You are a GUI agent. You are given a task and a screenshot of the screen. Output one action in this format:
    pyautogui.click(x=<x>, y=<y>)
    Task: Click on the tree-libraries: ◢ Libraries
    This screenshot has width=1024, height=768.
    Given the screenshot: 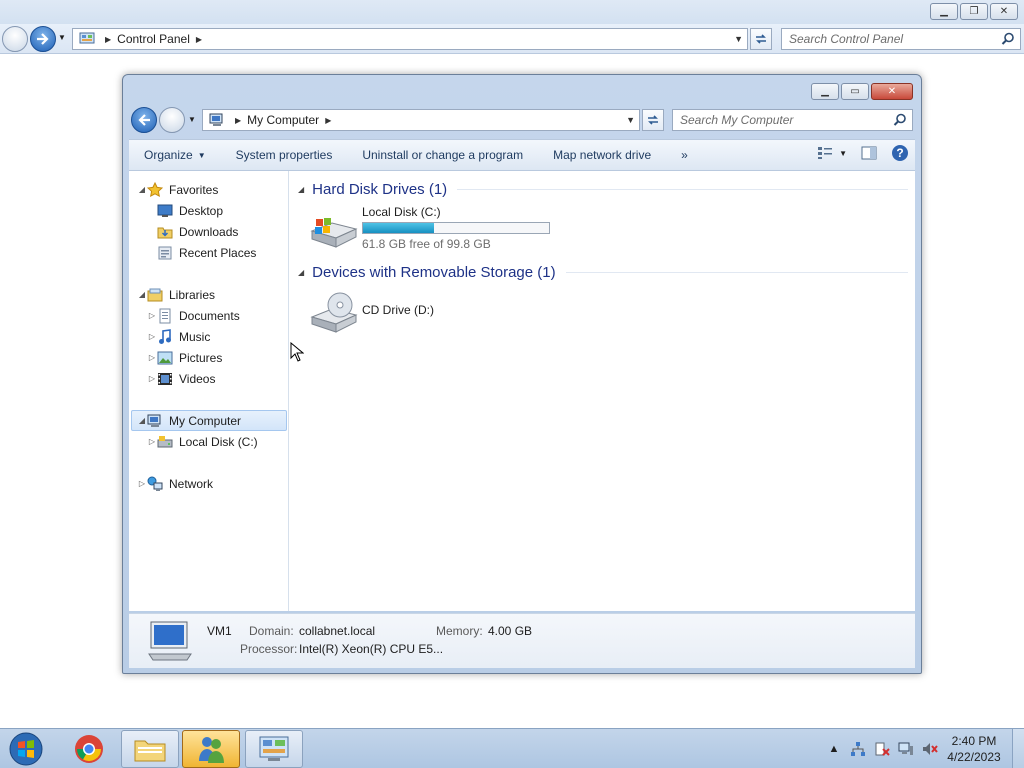 What is the action you would take?
    pyautogui.click(x=176, y=294)
    